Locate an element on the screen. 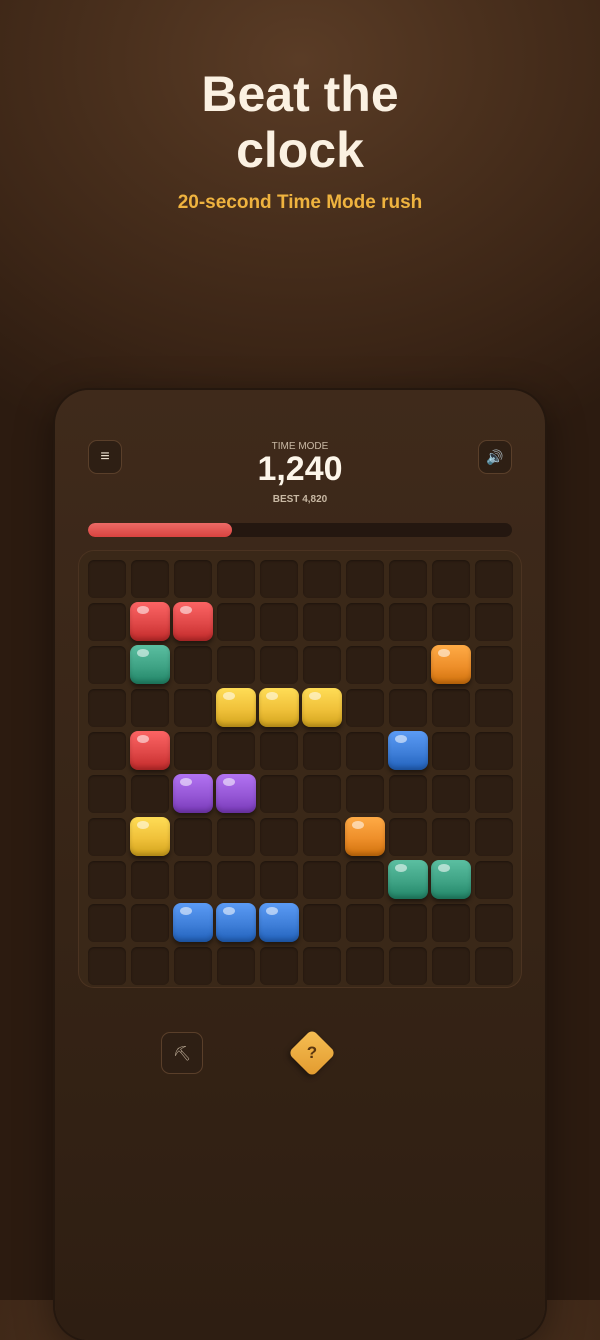  hammer-button: ⛏ is located at coordinates (182, 1053).